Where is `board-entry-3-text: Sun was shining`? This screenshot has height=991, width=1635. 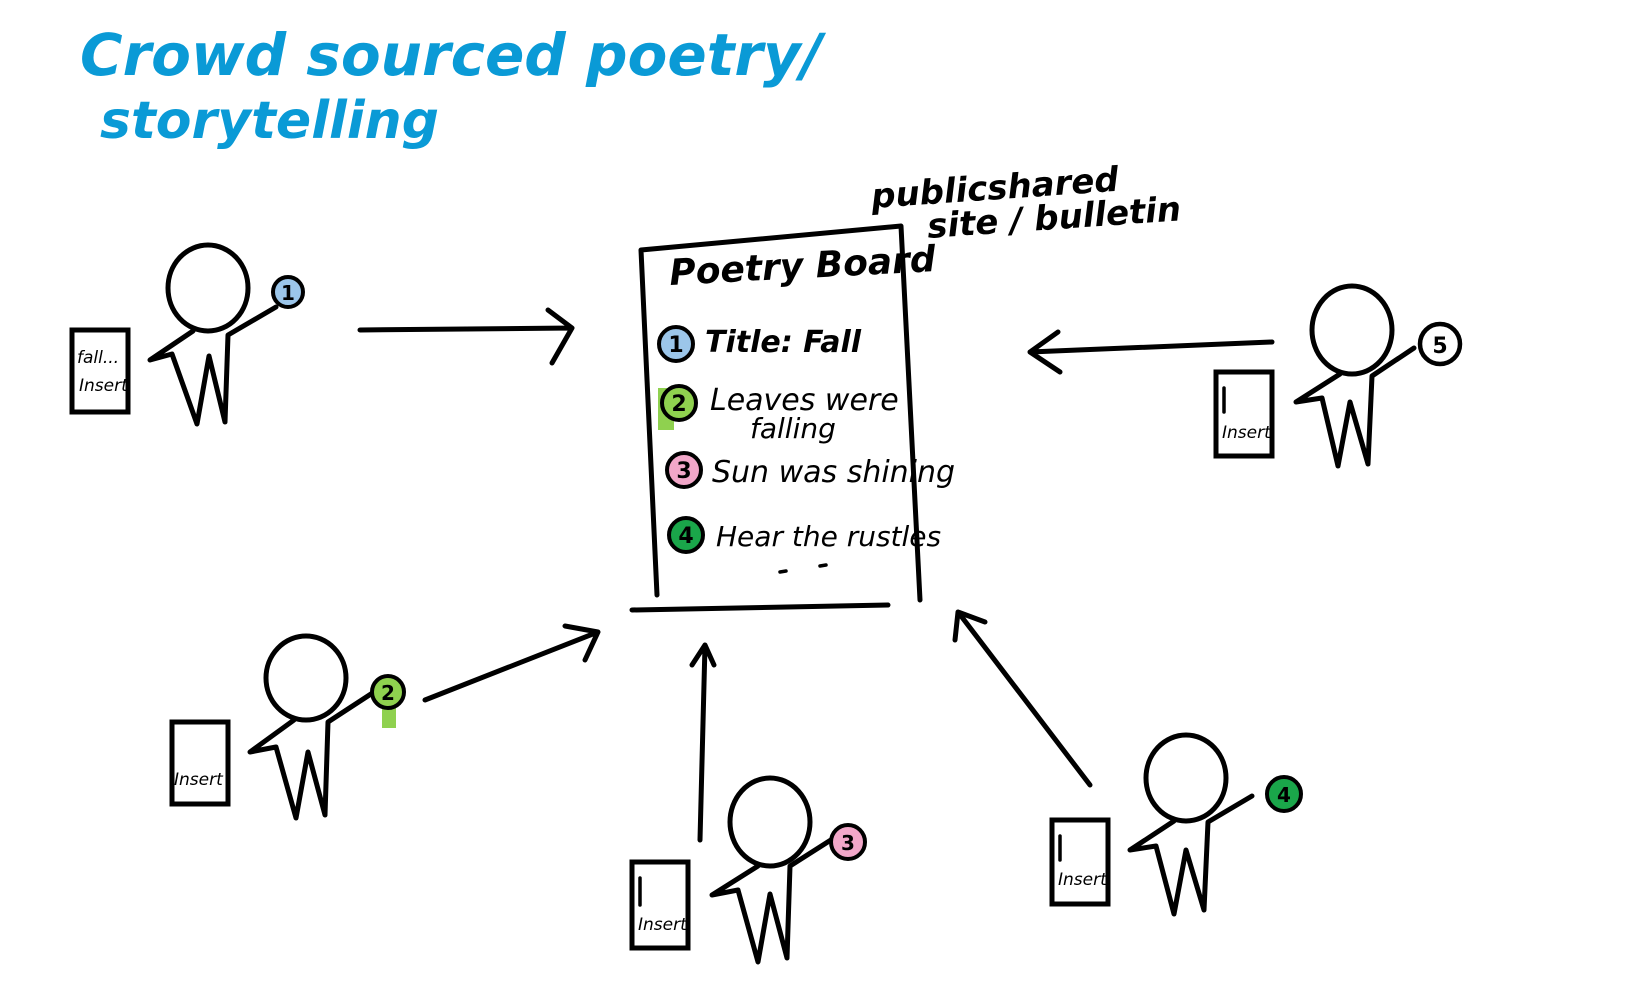 board-entry-3-text: Sun was shining is located at coordinates (833, 472).